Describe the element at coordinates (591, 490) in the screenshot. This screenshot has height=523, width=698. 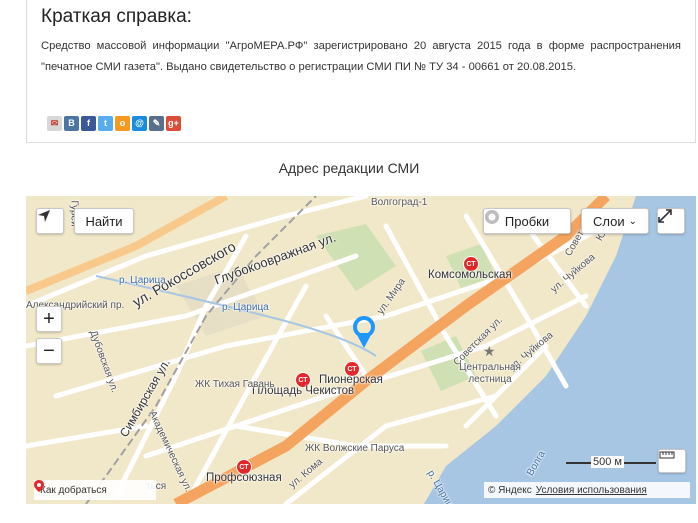
I see `terms-link: Условия использования` at that location.